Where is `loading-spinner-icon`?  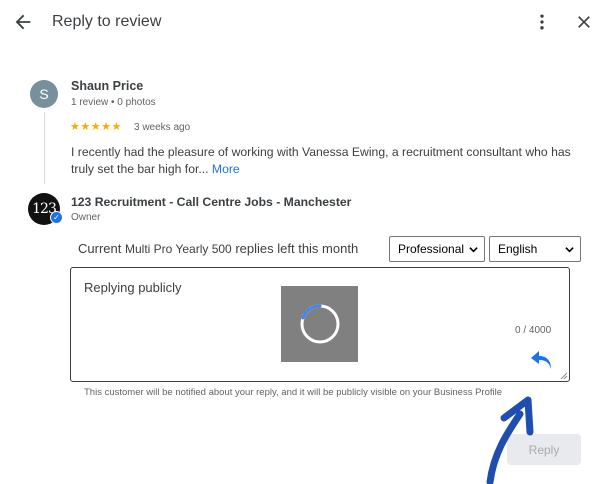
loading-spinner-icon is located at coordinates (319, 324).